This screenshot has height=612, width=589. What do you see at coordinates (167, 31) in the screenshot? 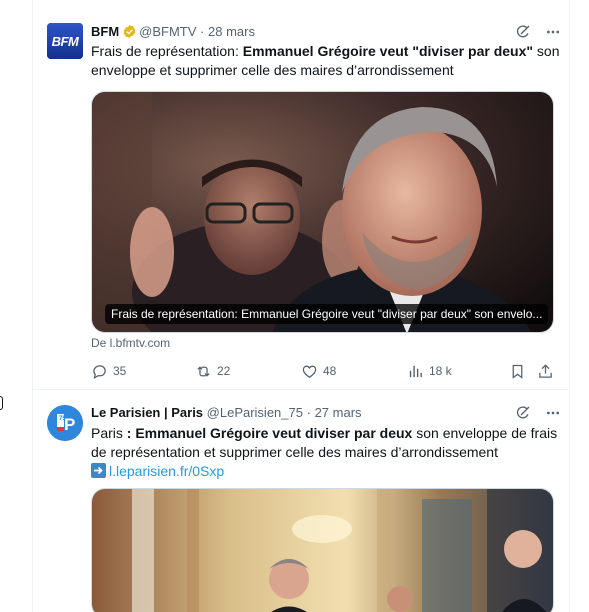
I see `author-handle: @BFMTV` at bounding box center [167, 31].